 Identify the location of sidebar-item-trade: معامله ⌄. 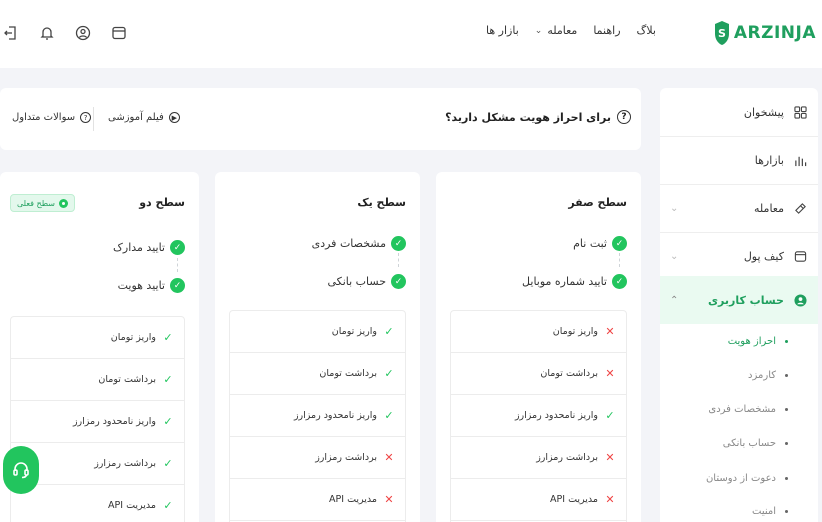
(739, 208).